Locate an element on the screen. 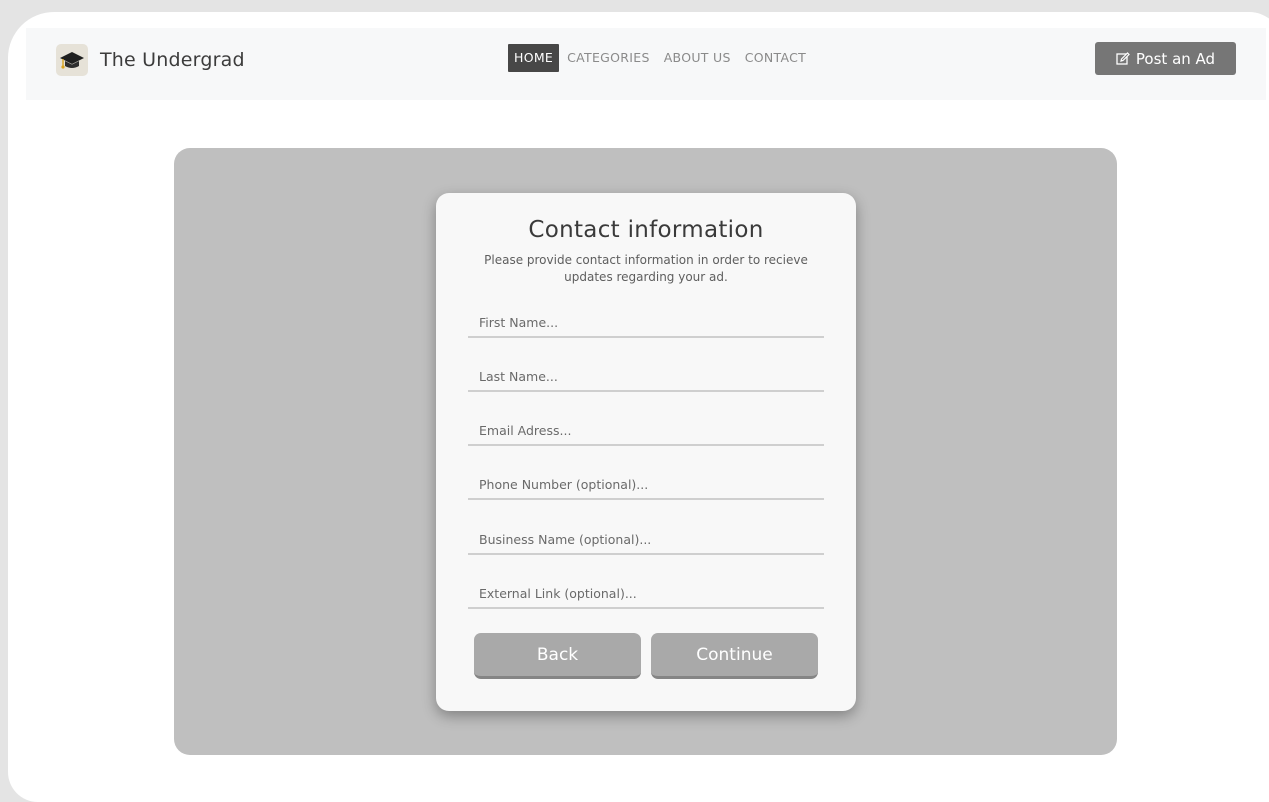  last-name-field is located at coordinates (646, 377).